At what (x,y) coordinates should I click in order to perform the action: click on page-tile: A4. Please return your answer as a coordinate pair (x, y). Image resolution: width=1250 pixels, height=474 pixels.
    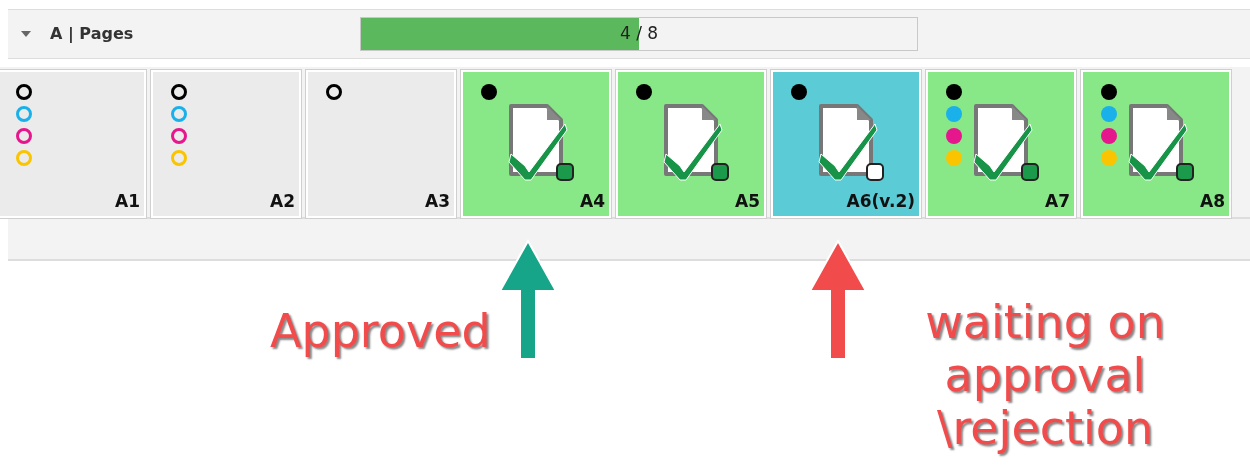
    Looking at the image, I should click on (536, 144).